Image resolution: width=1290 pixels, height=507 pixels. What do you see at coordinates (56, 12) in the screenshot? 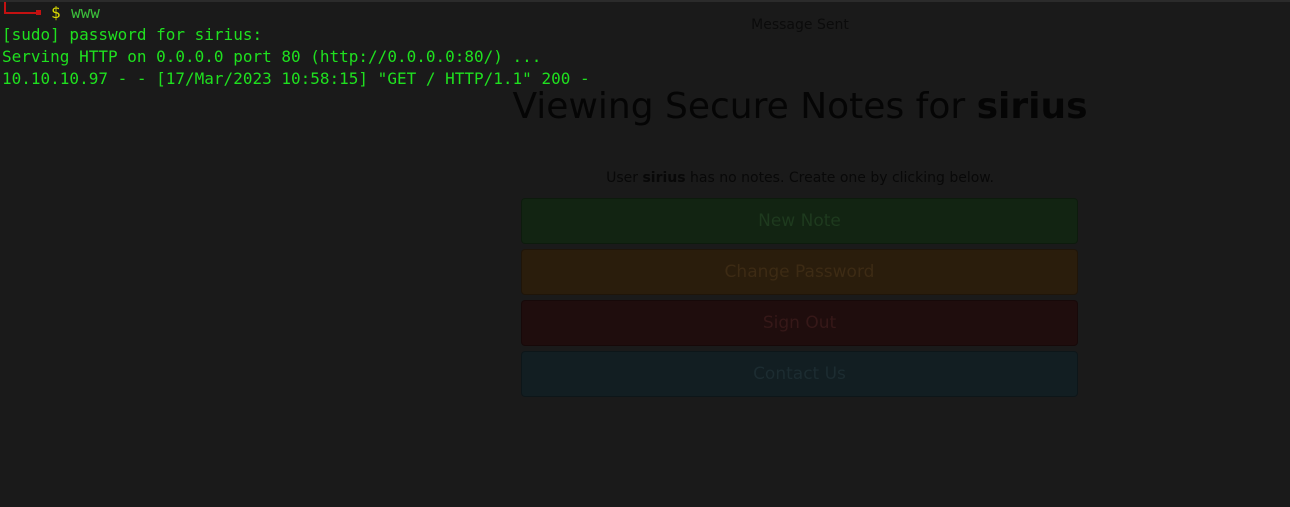
I see `prompt-symbol: $` at bounding box center [56, 12].